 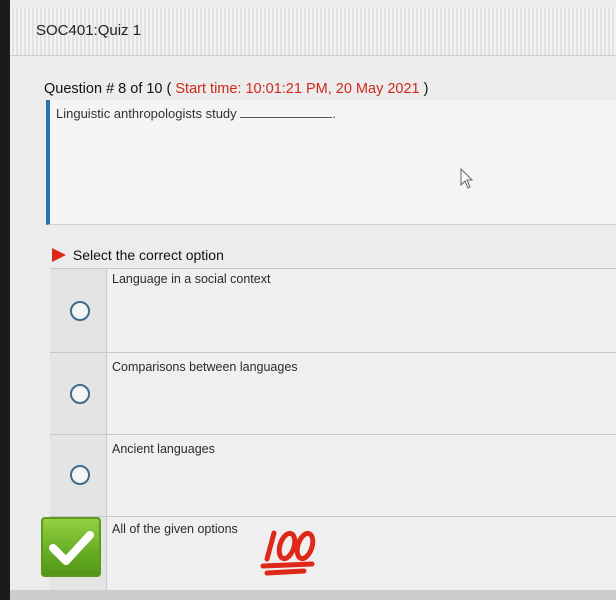 What do you see at coordinates (297, 89) in the screenshot?
I see `start-time: Start time: 10:01:21 PM, 20 May 2021` at bounding box center [297, 89].